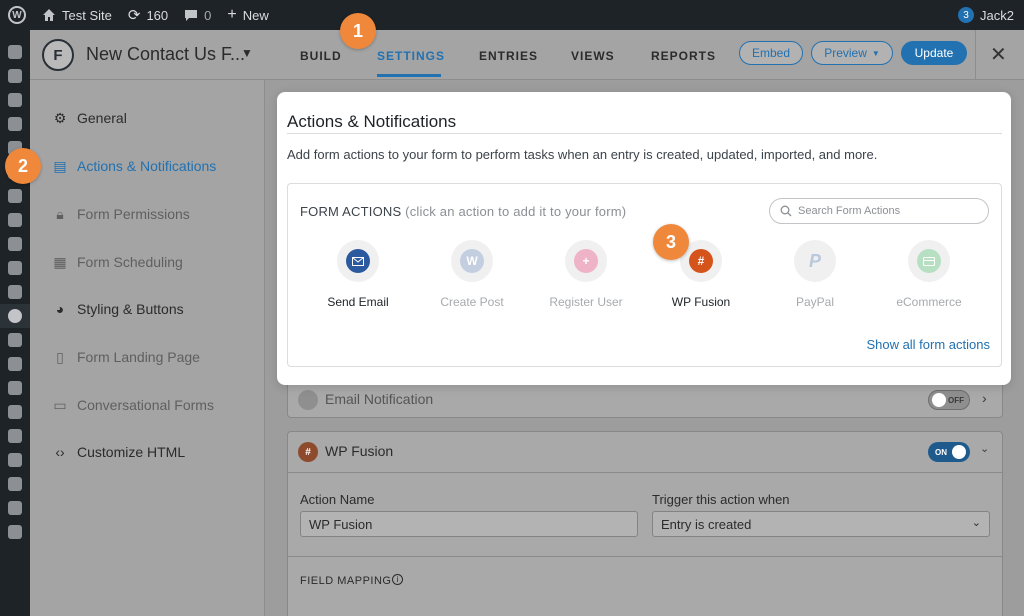 This screenshot has height=616, width=1024. Describe the element at coordinates (852, 53) in the screenshot. I see `preview-button: Preview ▼` at that location.